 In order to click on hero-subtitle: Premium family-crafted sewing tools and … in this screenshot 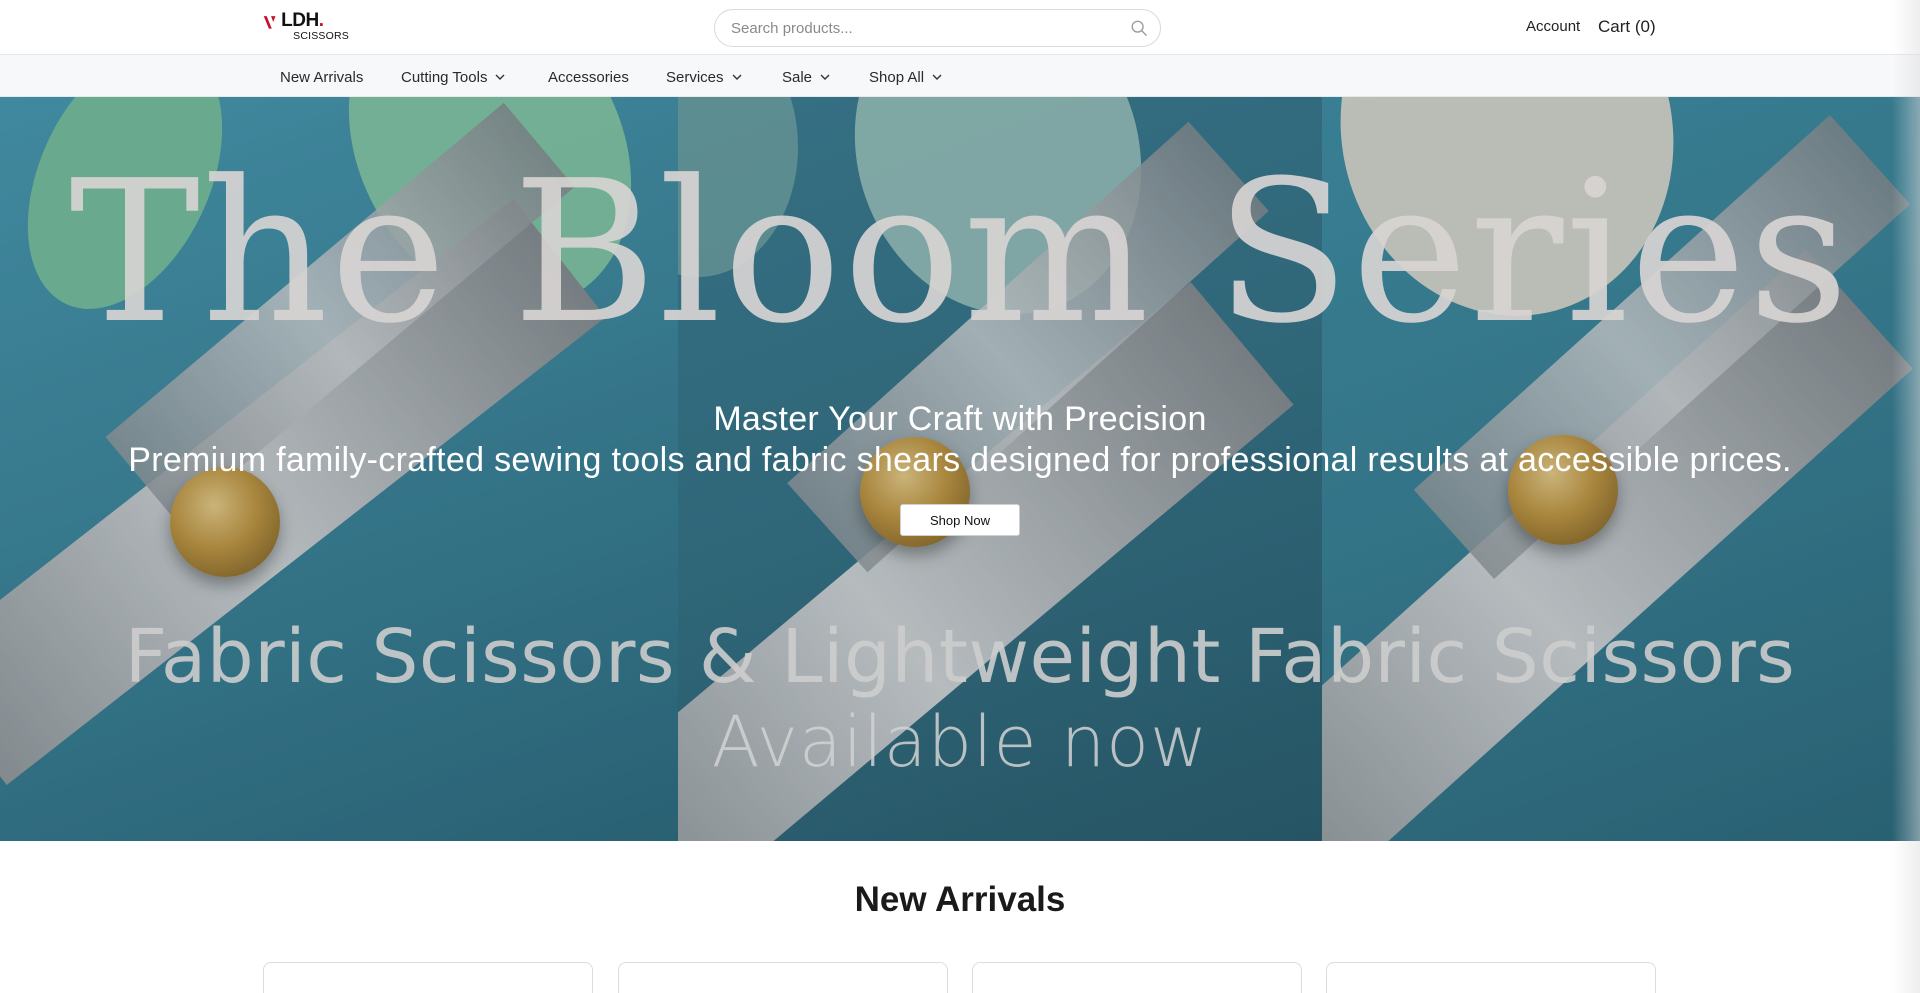, I will do `click(960, 460)`.